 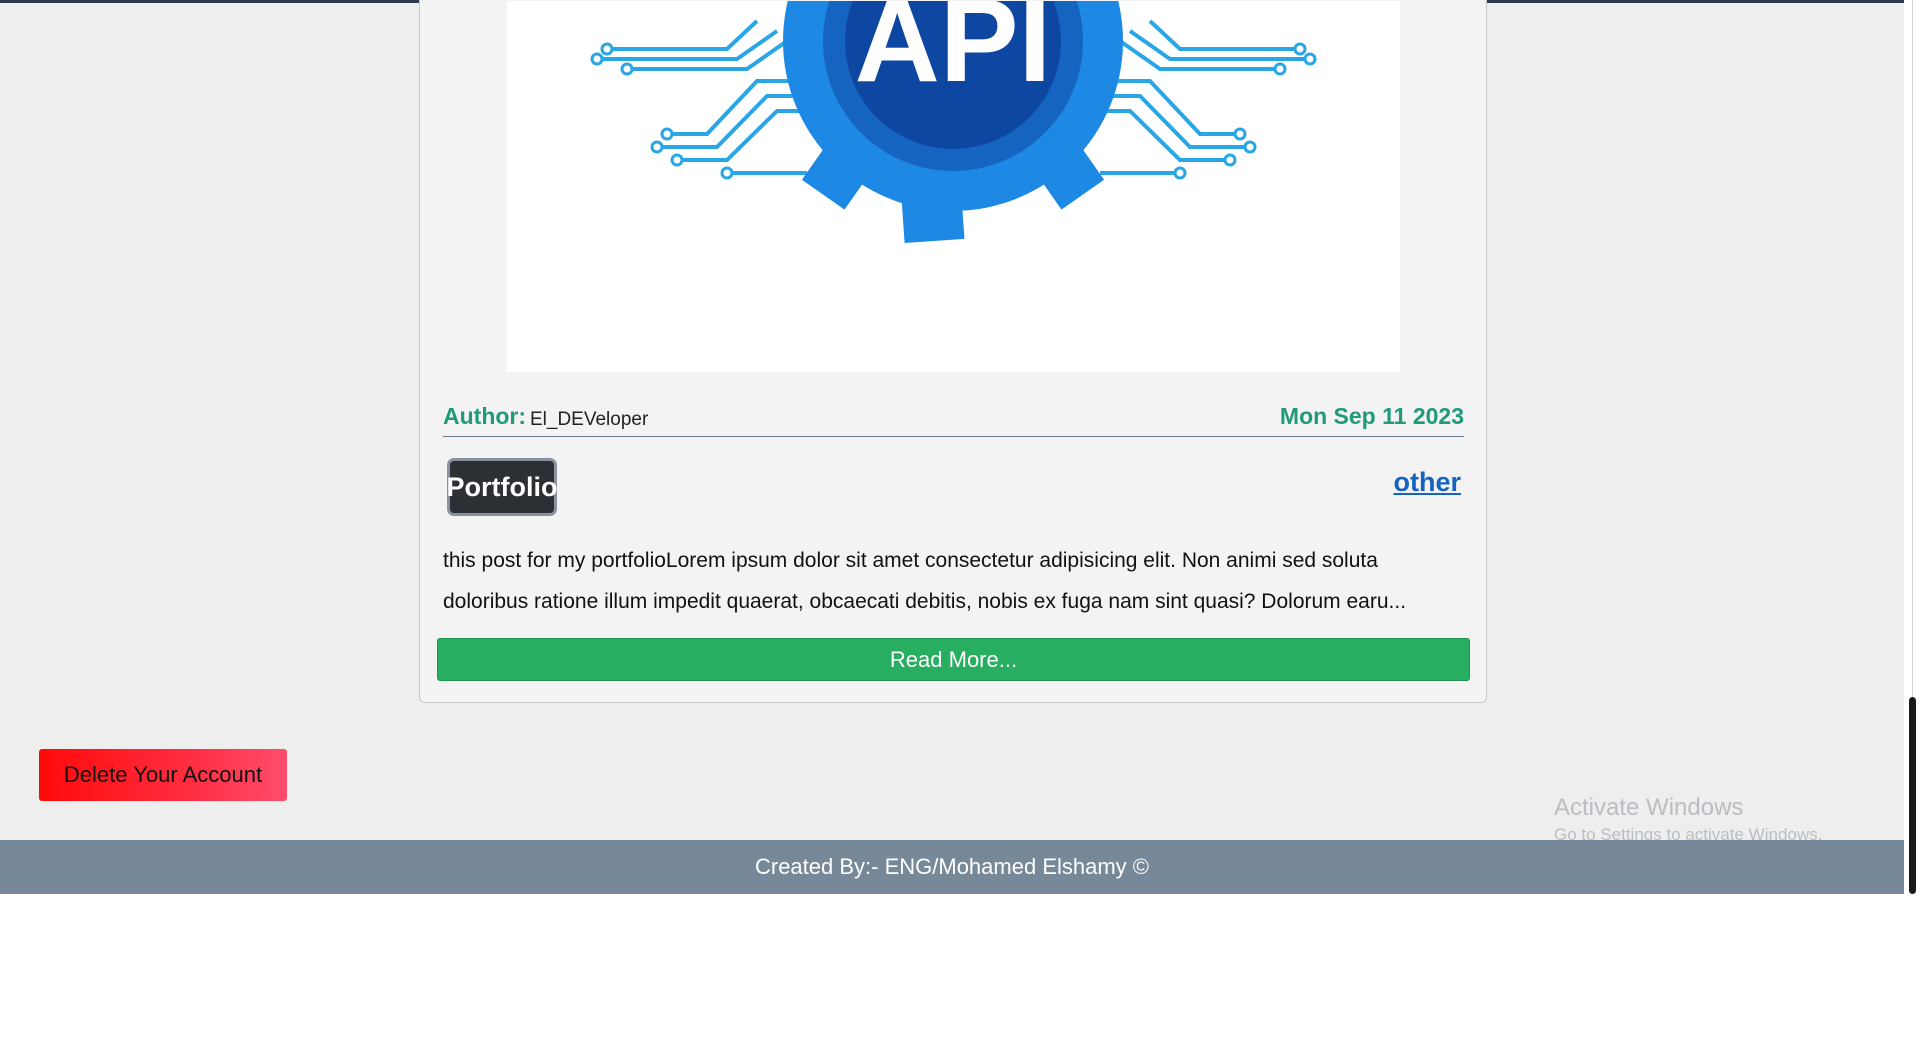 What do you see at coordinates (163, 775) in the screenshot?
I see `delete-account-button: Delete Your Account` at bounding box center [163, 775].